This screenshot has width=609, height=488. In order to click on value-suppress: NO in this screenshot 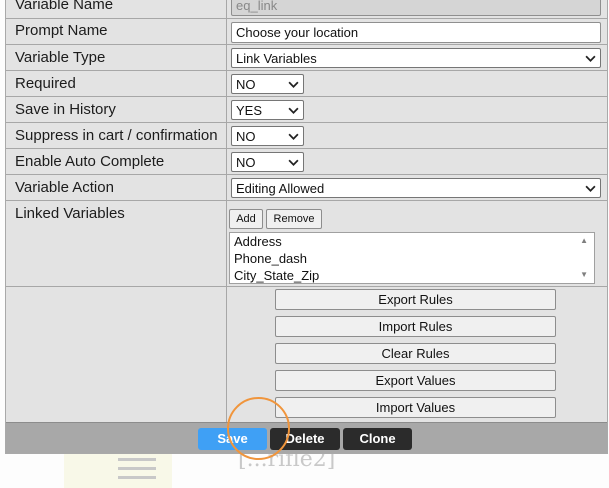, I will do `click(417, 135)`.